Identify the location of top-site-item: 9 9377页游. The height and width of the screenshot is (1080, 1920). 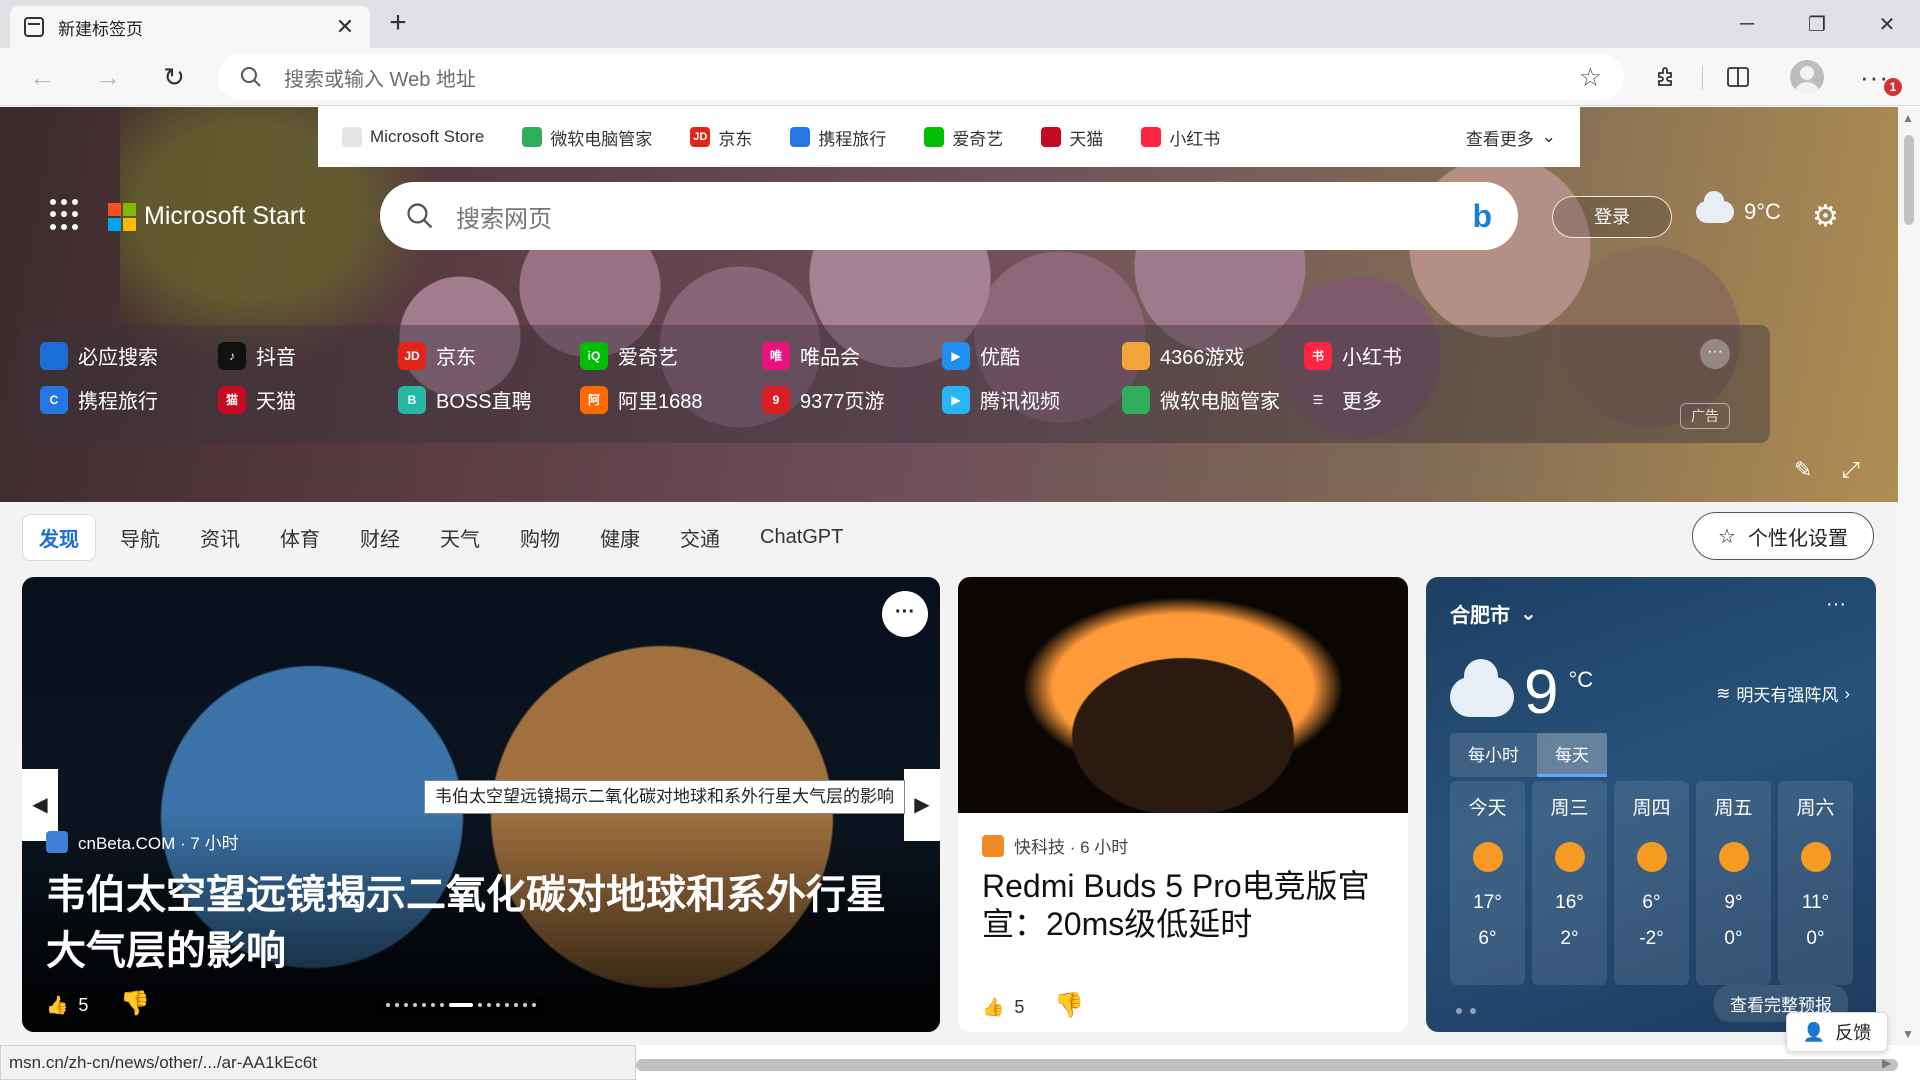
(823, 399).